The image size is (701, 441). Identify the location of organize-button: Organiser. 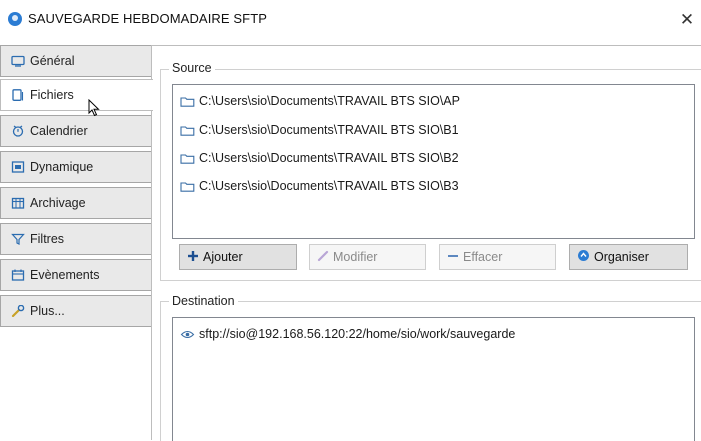
(628, 257).